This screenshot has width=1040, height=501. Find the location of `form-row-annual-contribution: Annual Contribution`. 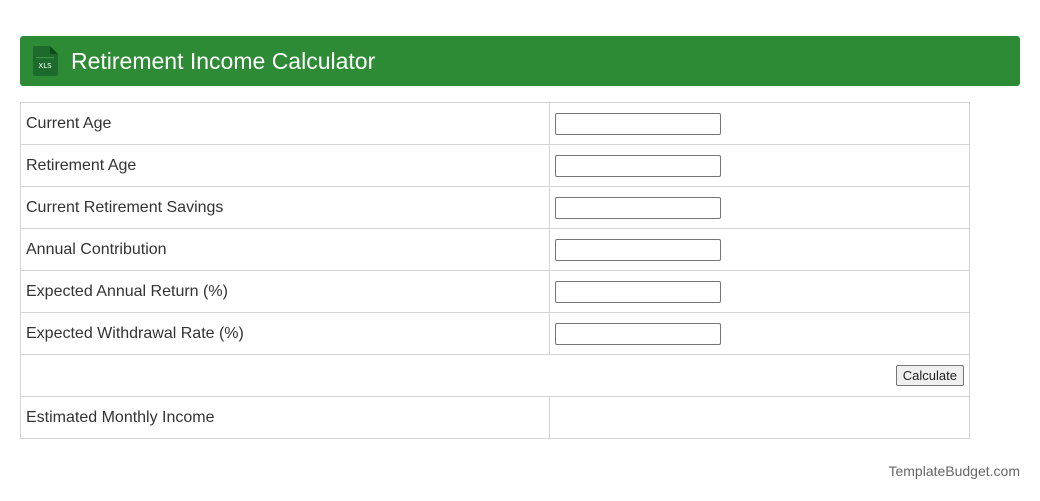

form-row-annual-contribution: Annual Contribution is located at coordinates (495, 249).